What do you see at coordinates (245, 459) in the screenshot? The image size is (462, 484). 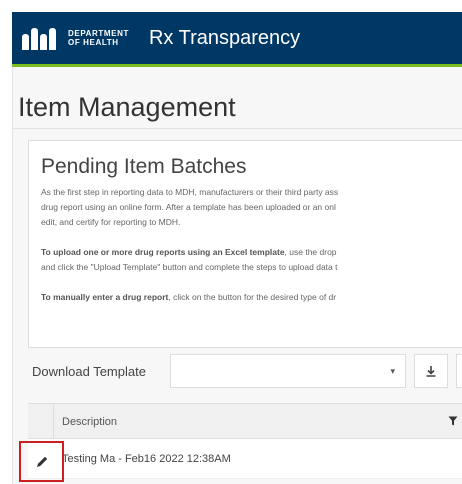 I see `table-row: Testing Ma - Feb16 2022 12:38AM` at bounding box center [245, 459].